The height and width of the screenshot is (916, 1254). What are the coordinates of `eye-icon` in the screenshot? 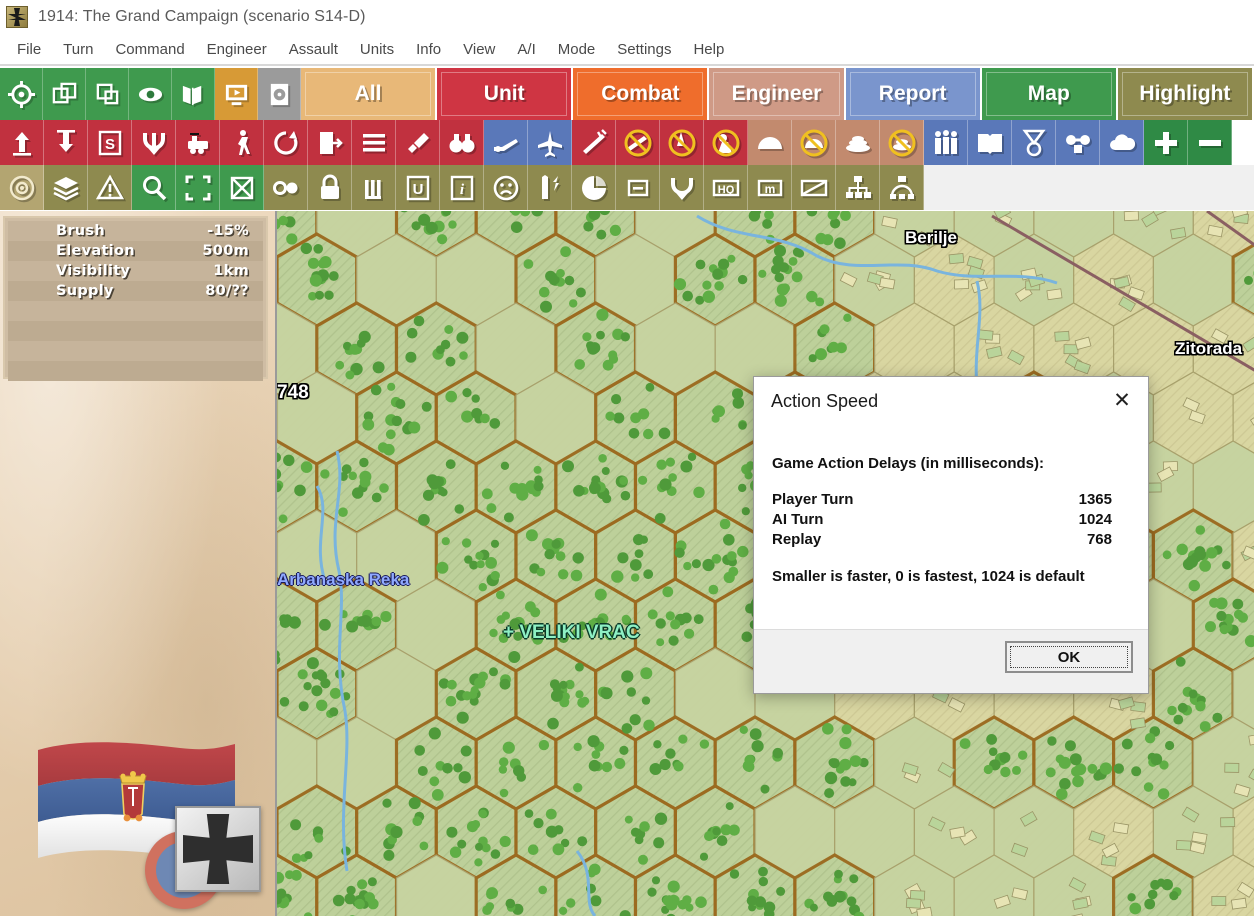 It's located at (150, 94).